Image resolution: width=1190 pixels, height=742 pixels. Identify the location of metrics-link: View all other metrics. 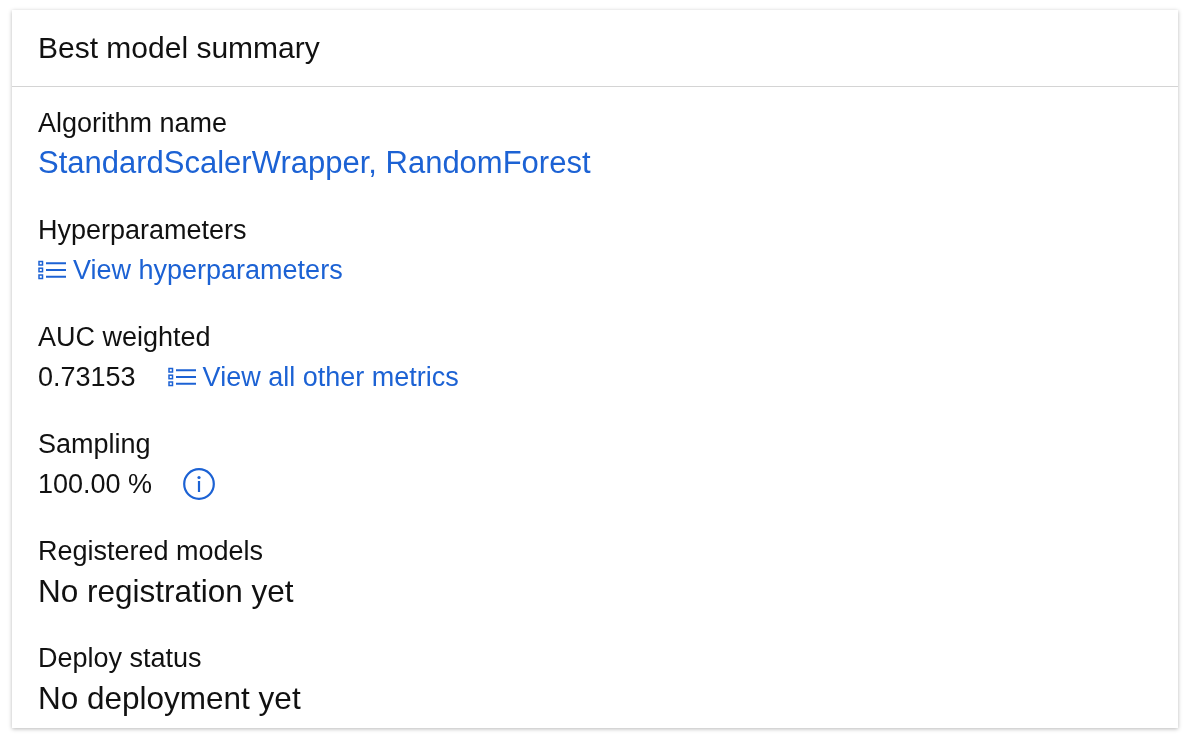
(313, 377).